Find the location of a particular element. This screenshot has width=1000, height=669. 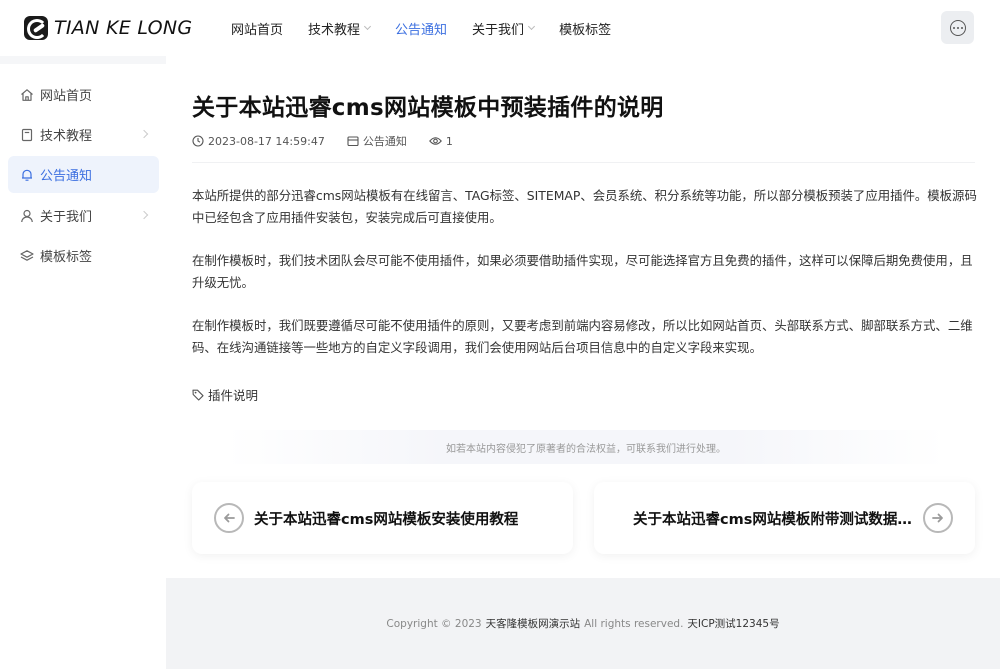

clock-icon is located at coordinates (198, 141).